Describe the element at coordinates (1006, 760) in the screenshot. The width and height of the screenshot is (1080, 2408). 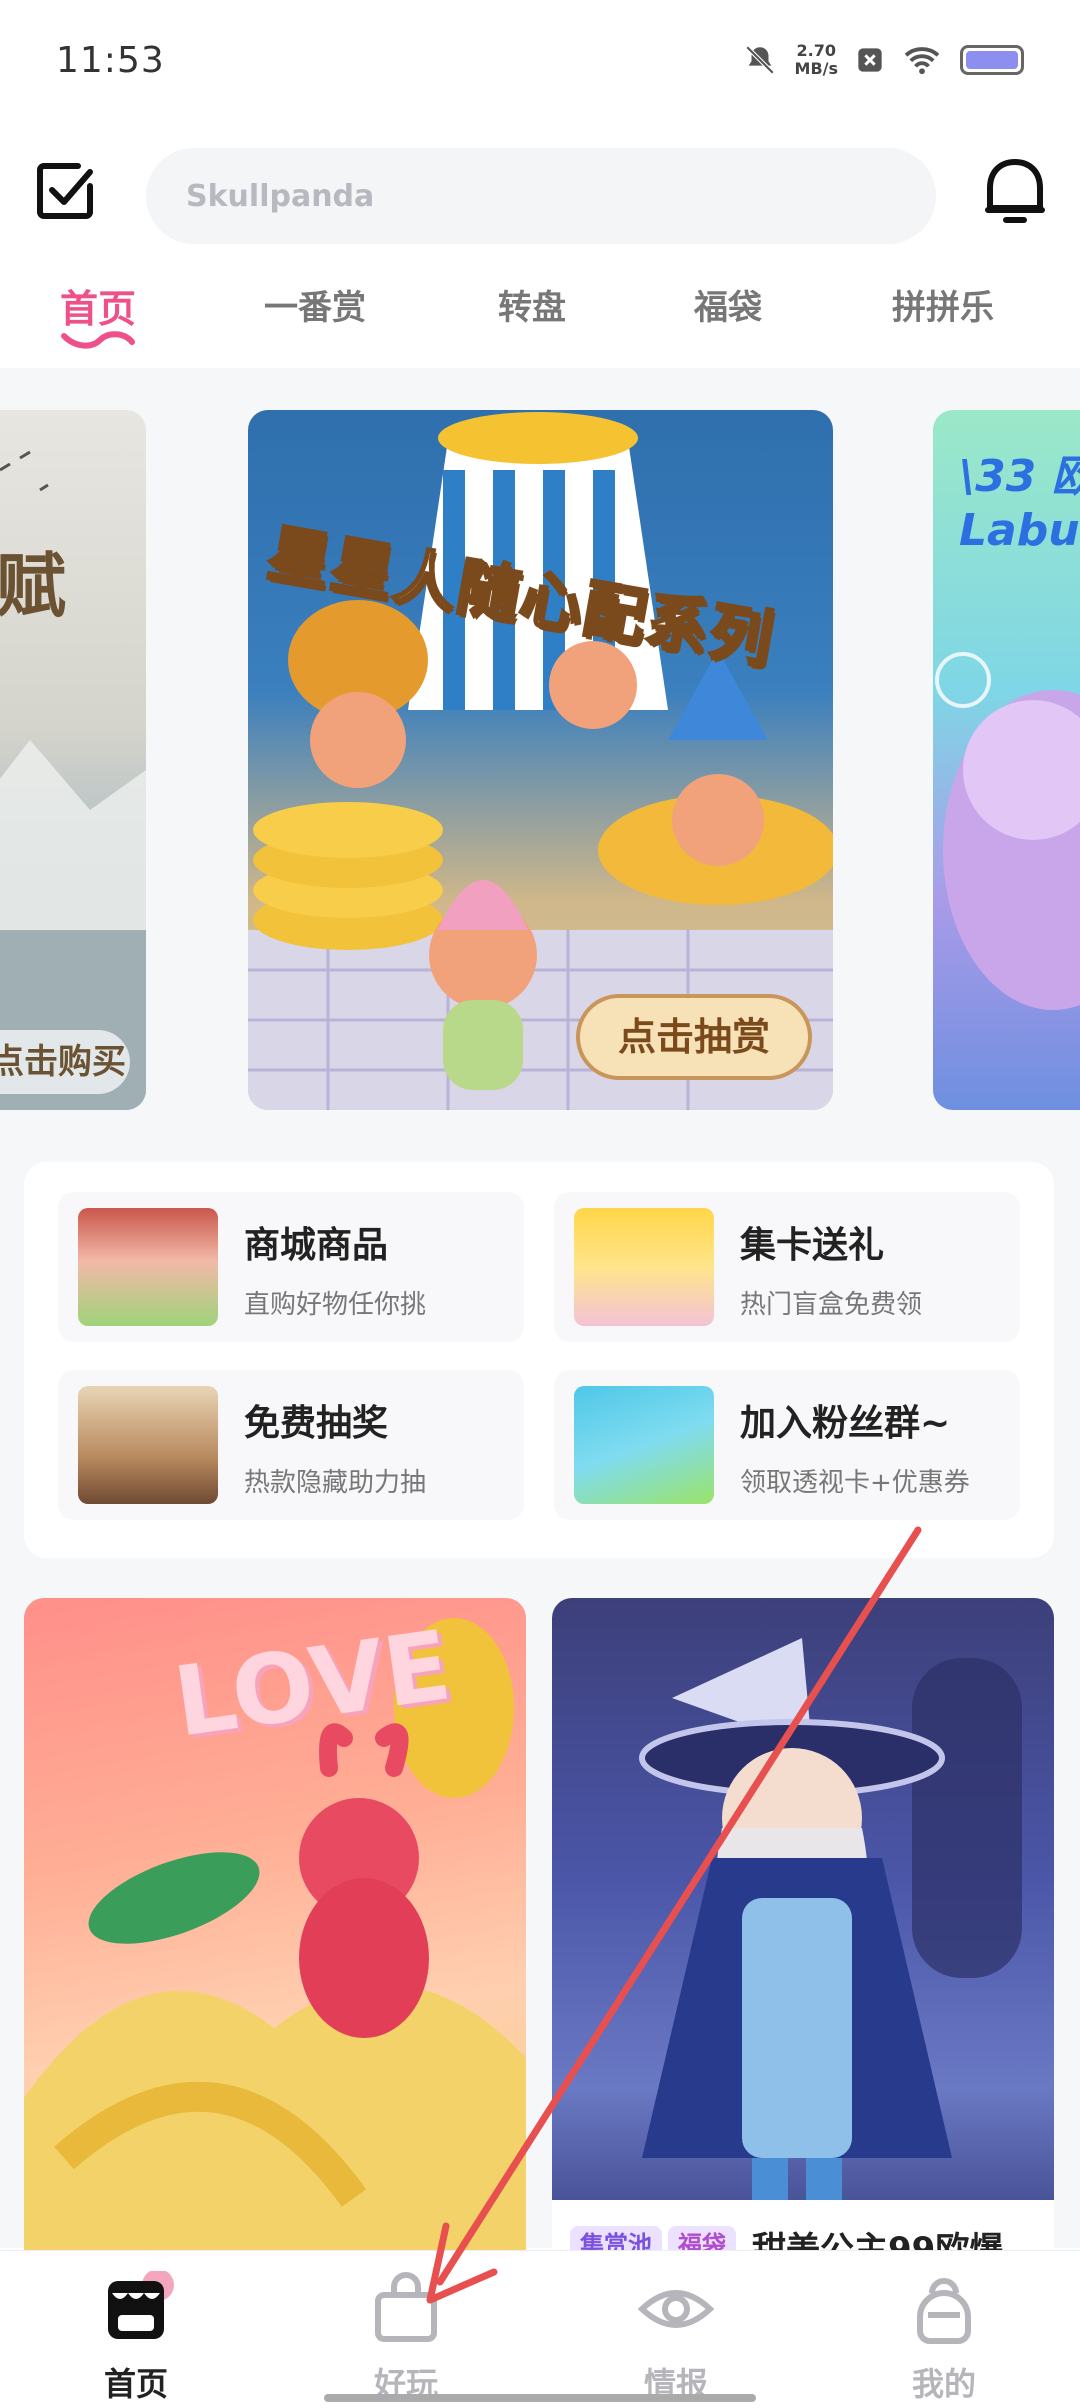
I see `banner-right: \33 欧 Labu` at that location.